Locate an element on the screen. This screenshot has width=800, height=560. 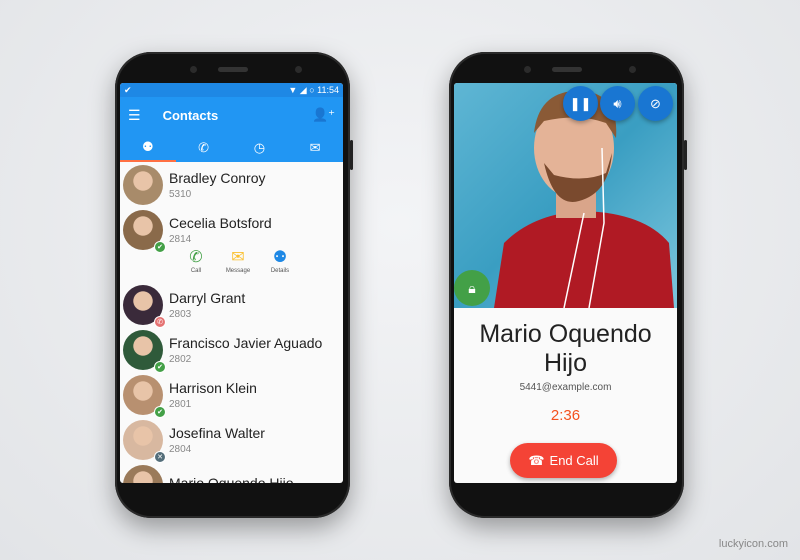
contact-name: Harrison Klein is located at coordinates (213, 387).